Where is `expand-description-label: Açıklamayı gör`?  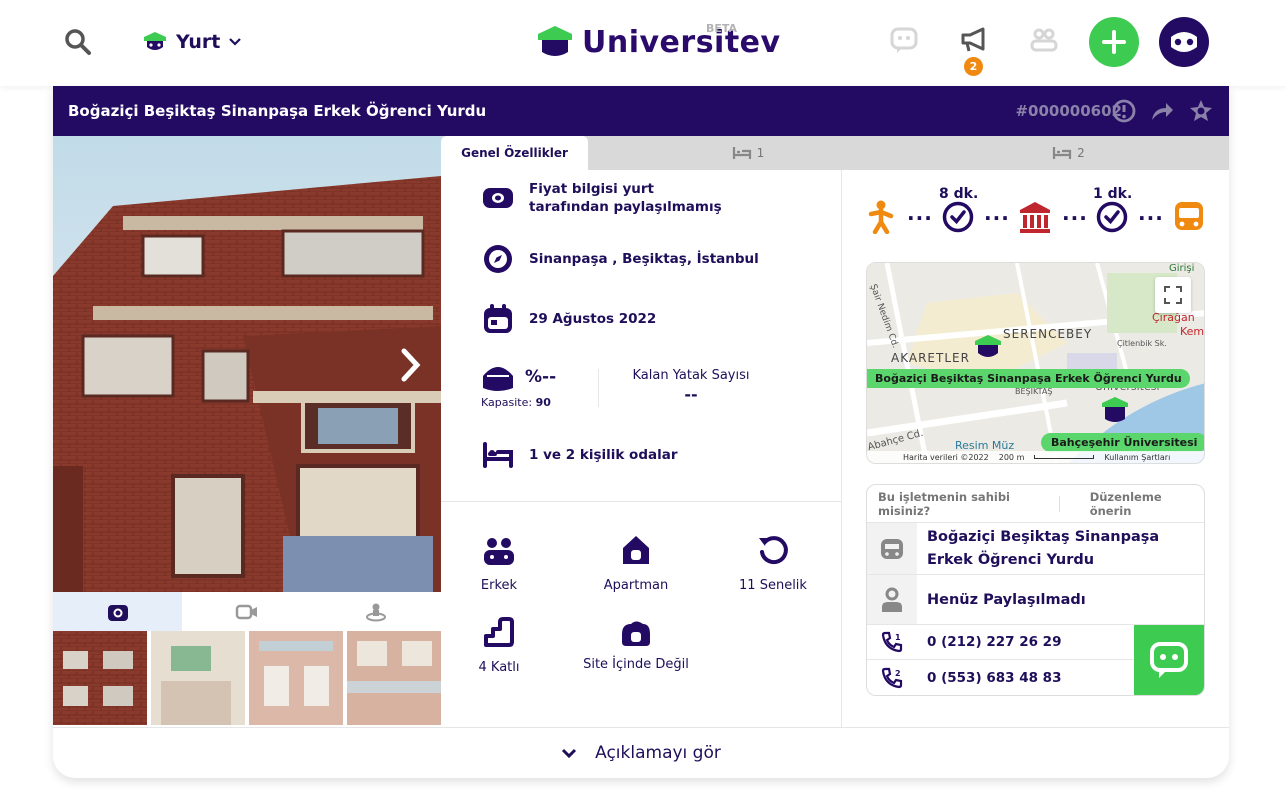
expand-description-label: Açıklamayı gör is located at coordinates (658, 753).